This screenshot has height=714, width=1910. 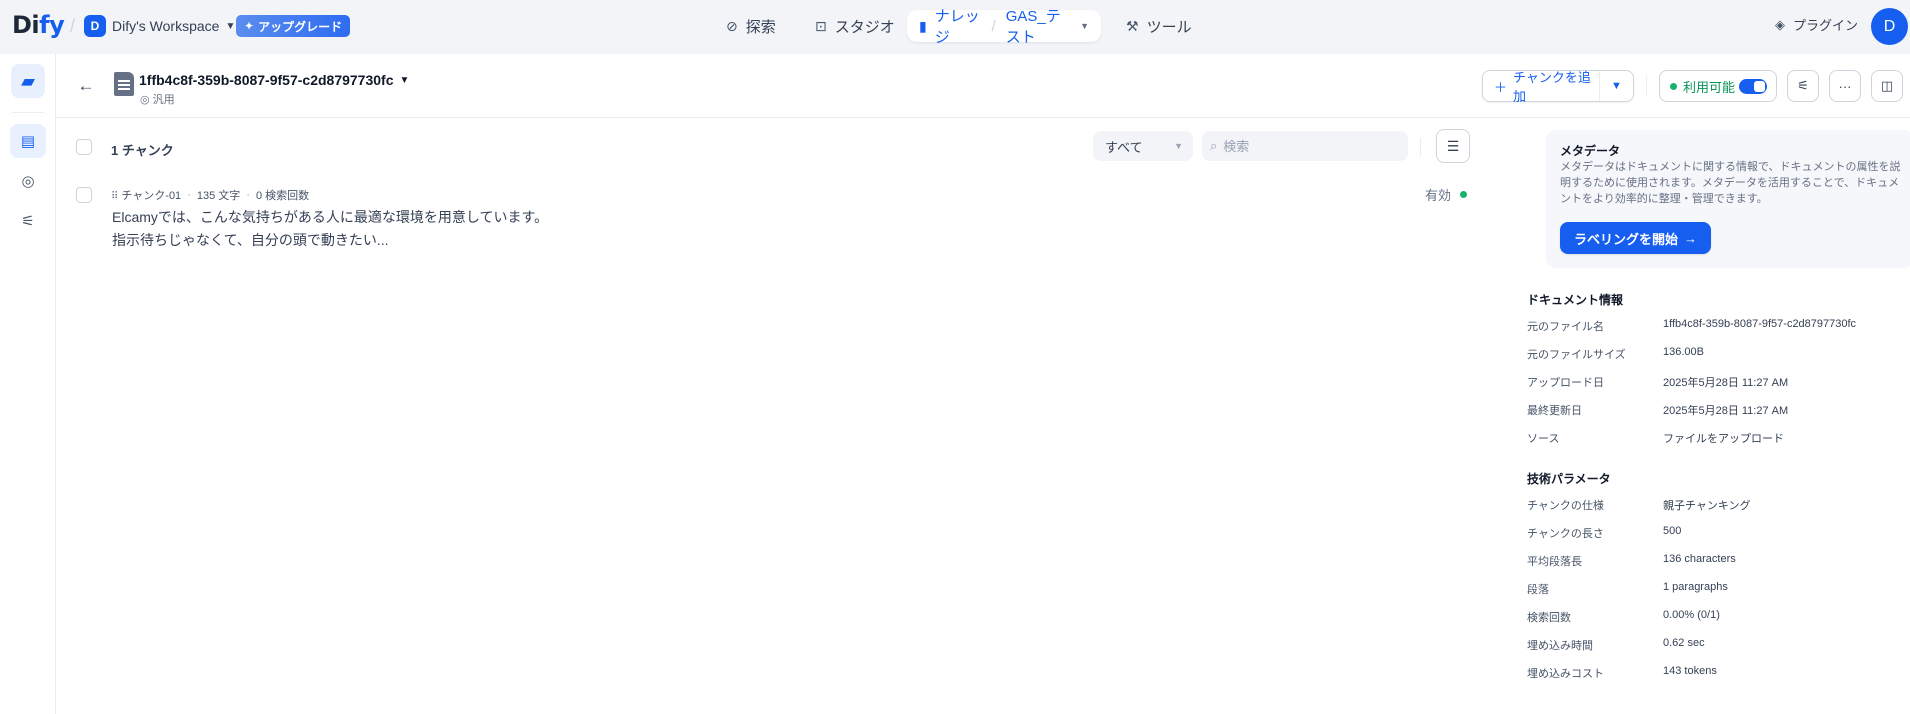 I want to click on search-box: ⌕, so click(x=1305, y=146).